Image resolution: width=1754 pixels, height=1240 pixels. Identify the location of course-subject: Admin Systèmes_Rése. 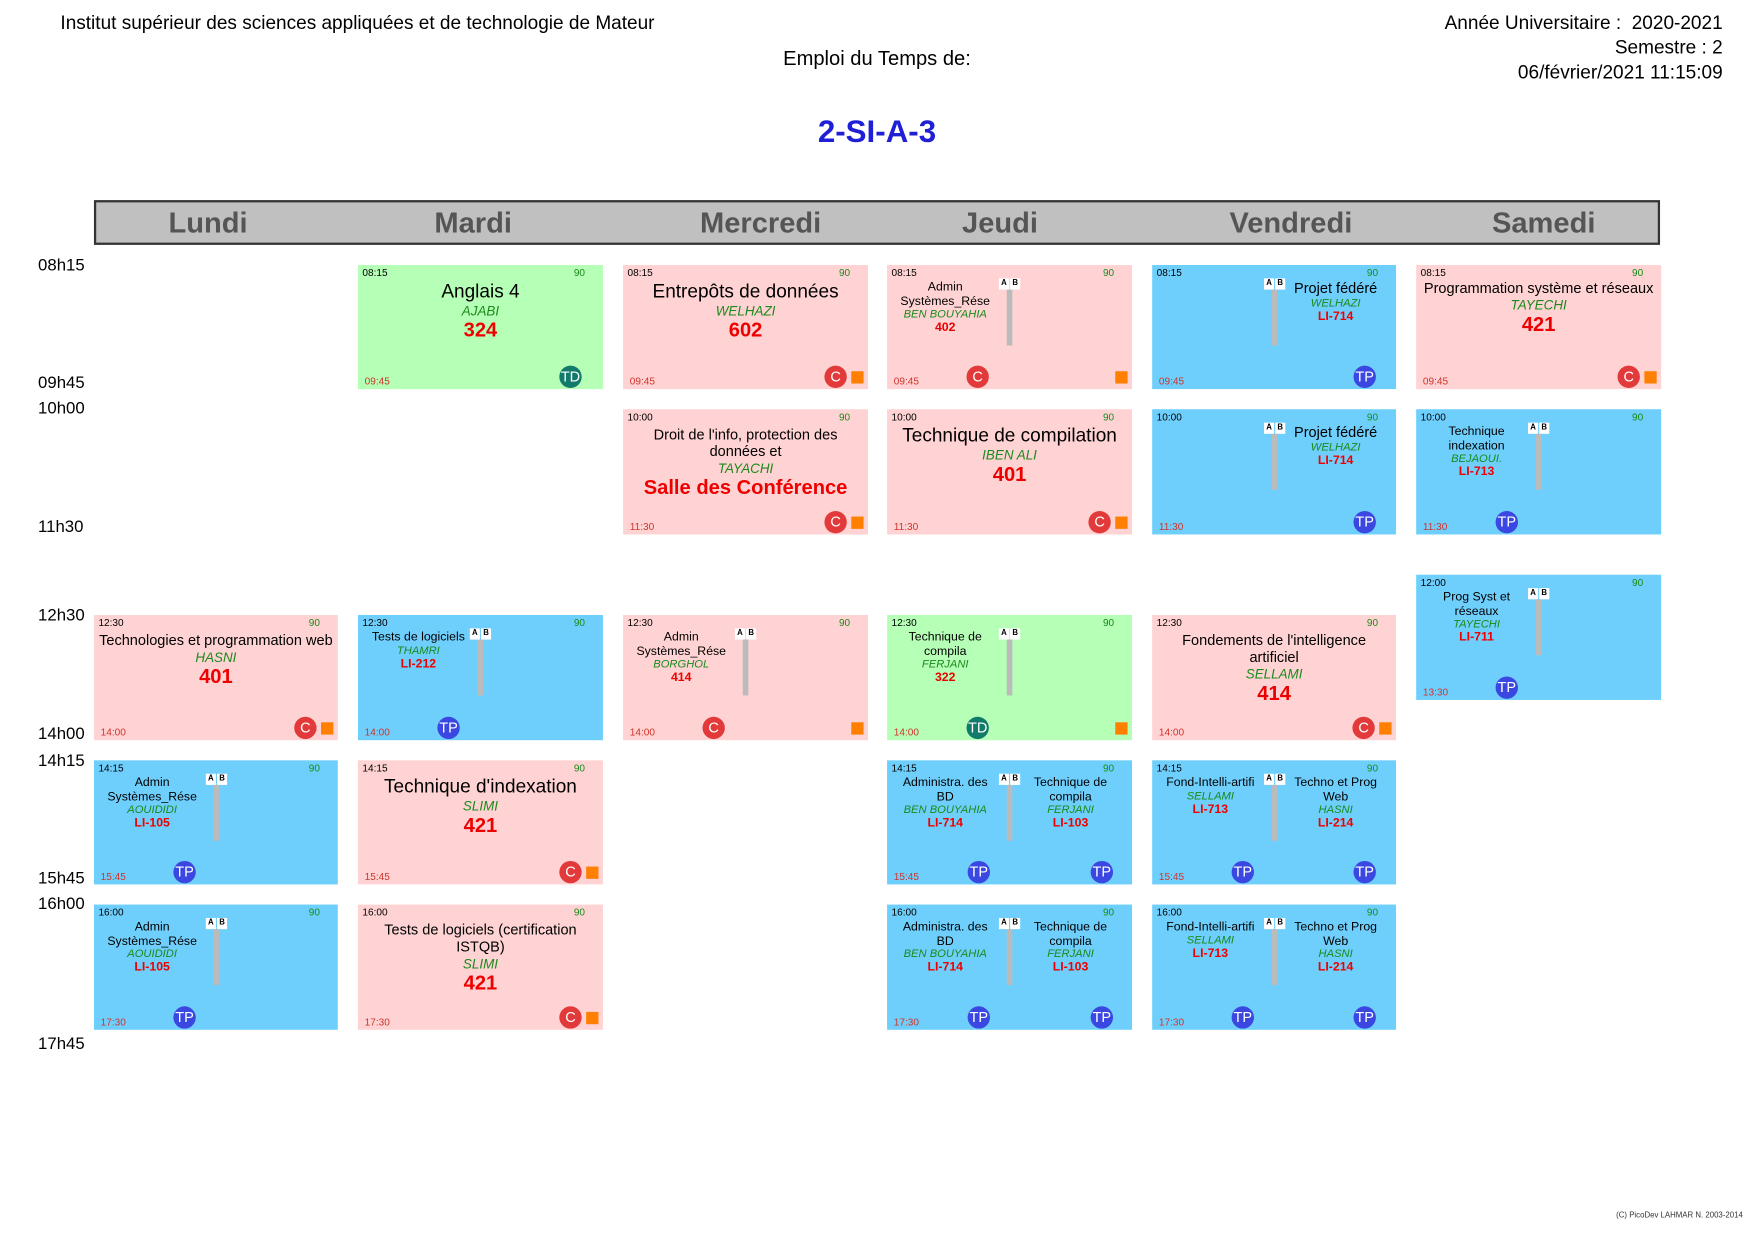
(681, 644).